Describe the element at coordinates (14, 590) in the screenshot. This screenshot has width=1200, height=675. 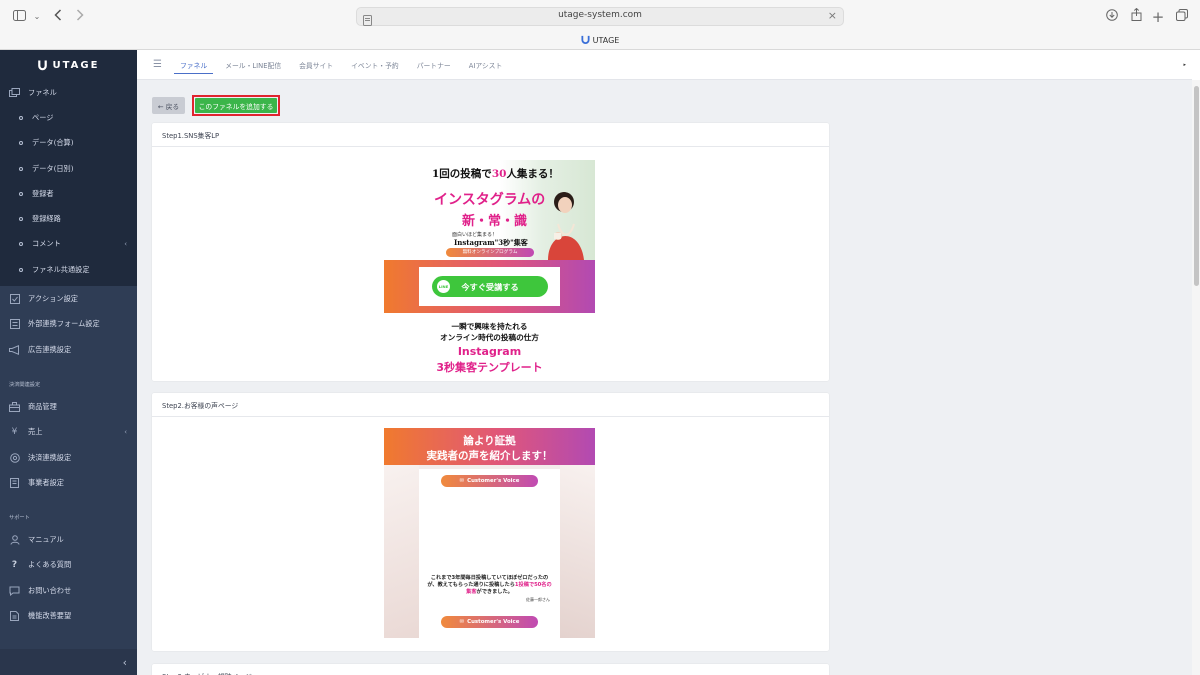
I see `contact-icon` at that location.